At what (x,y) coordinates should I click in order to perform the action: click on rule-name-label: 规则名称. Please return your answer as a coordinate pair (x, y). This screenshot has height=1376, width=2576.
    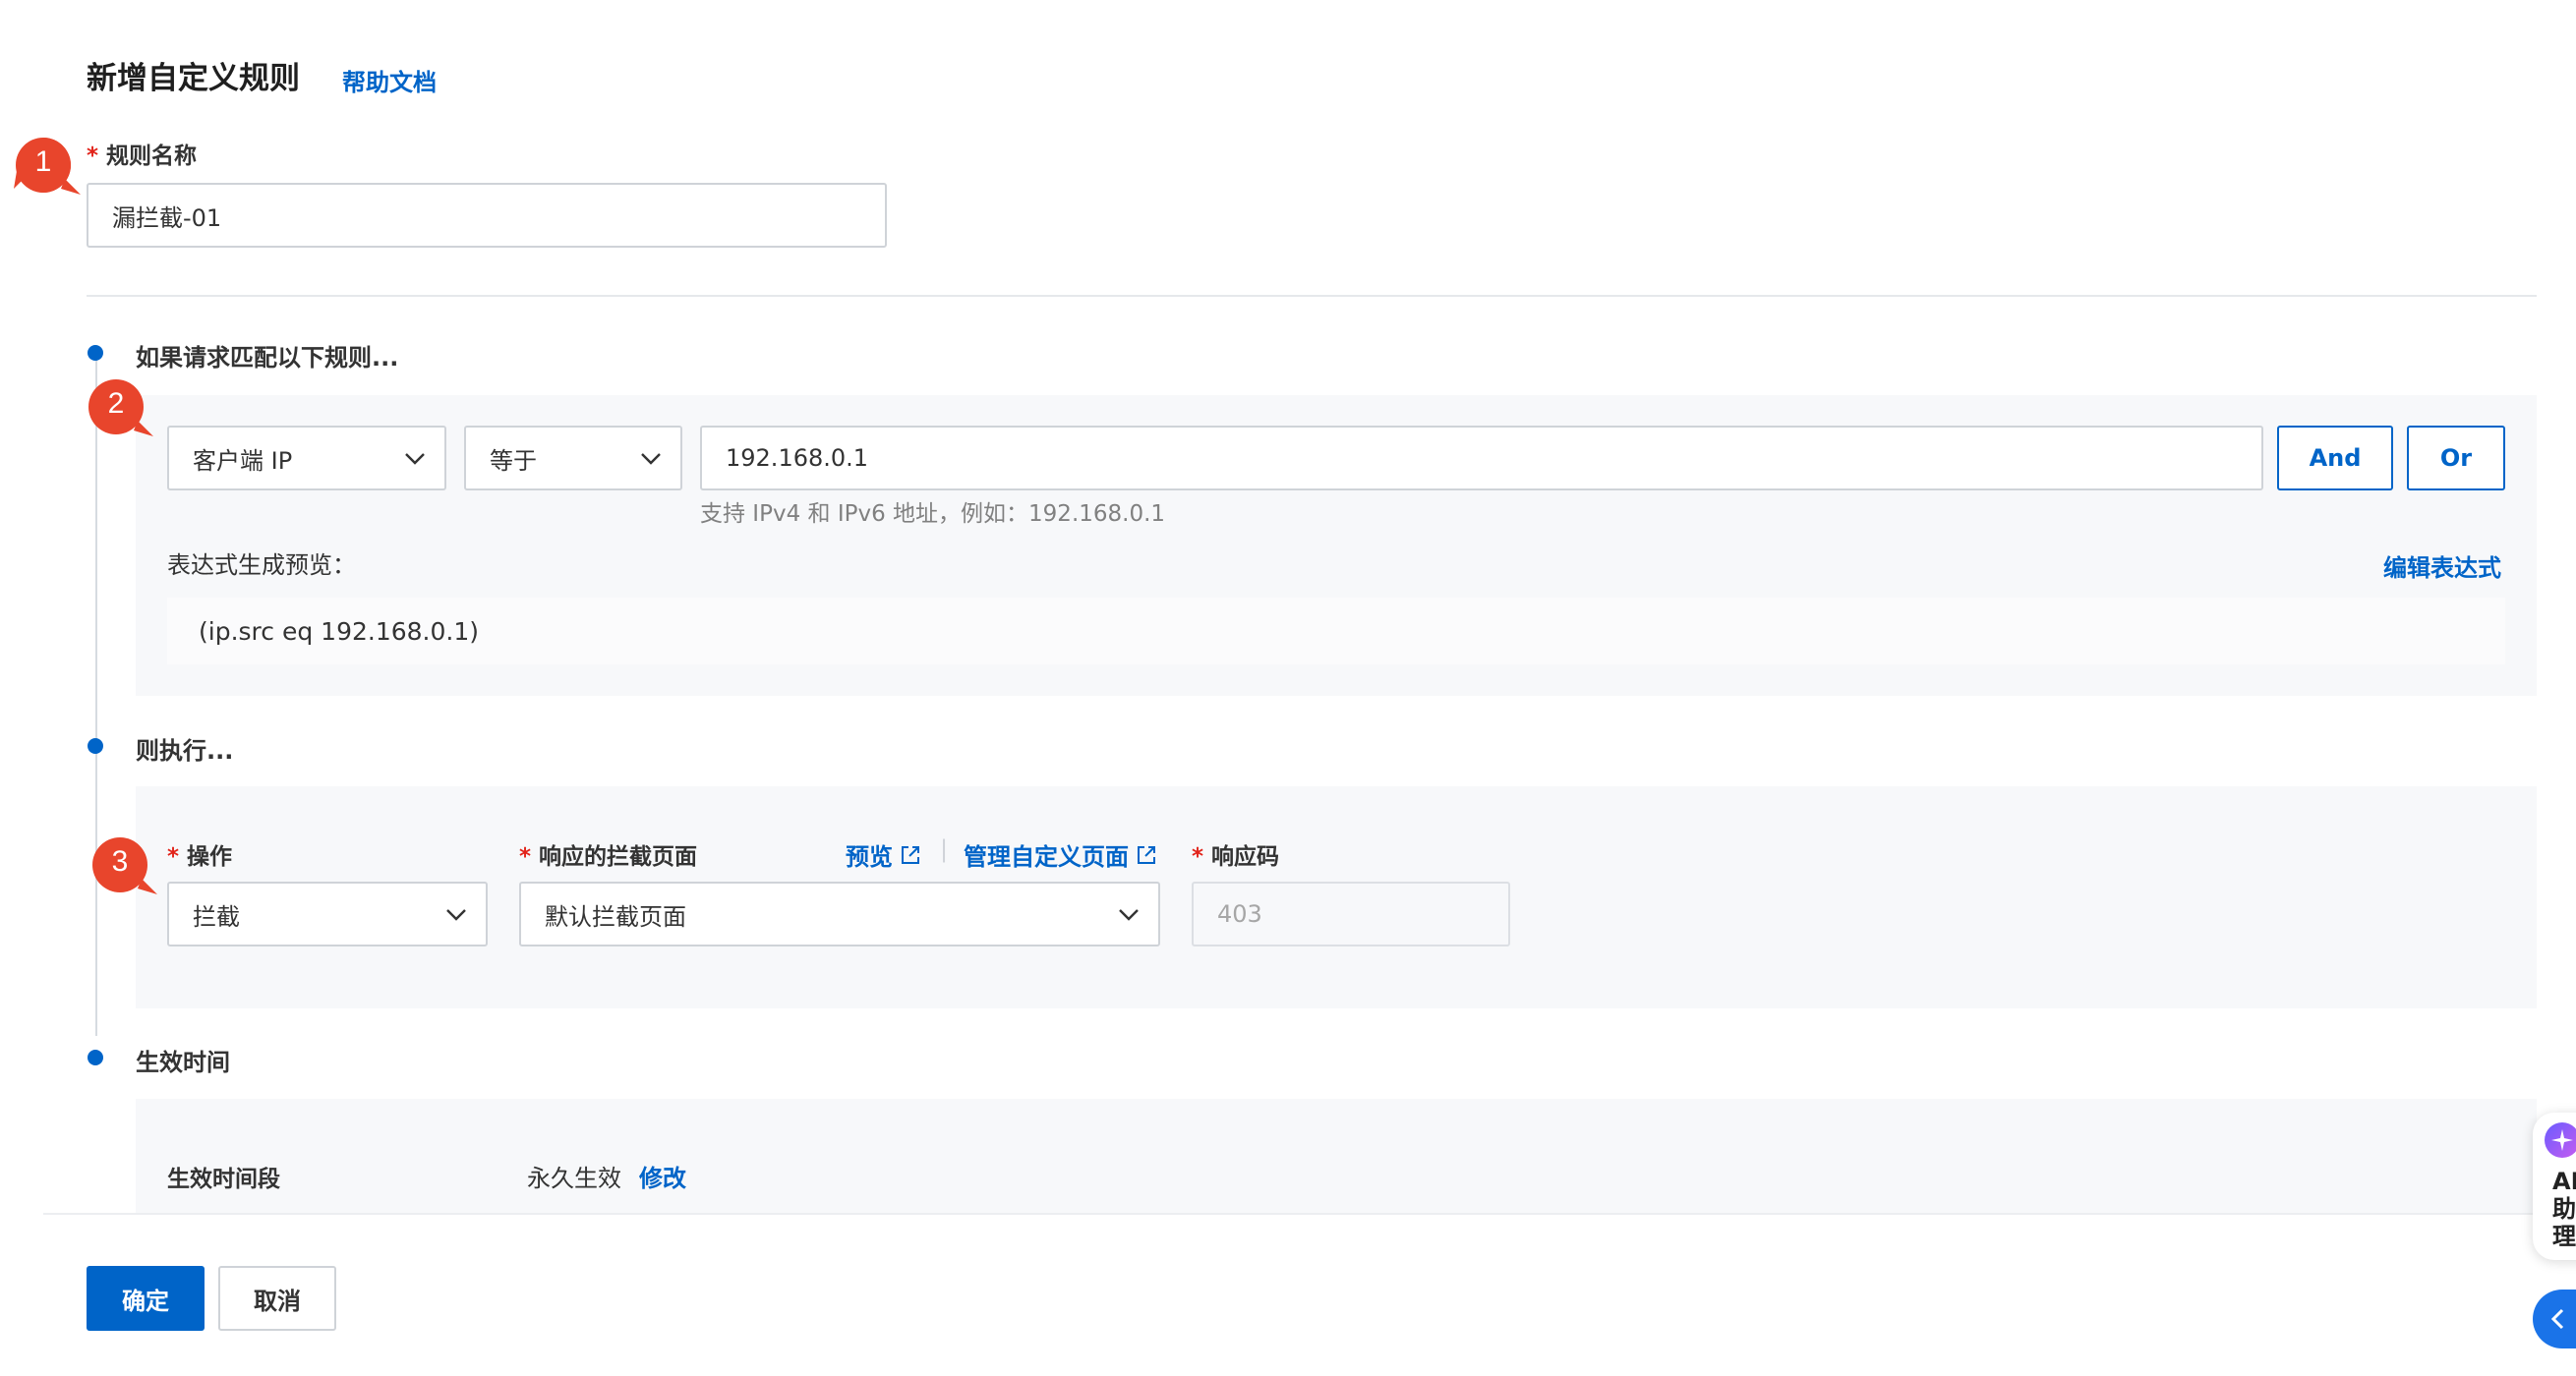
    Looking at the image, I should click on (152, 156).